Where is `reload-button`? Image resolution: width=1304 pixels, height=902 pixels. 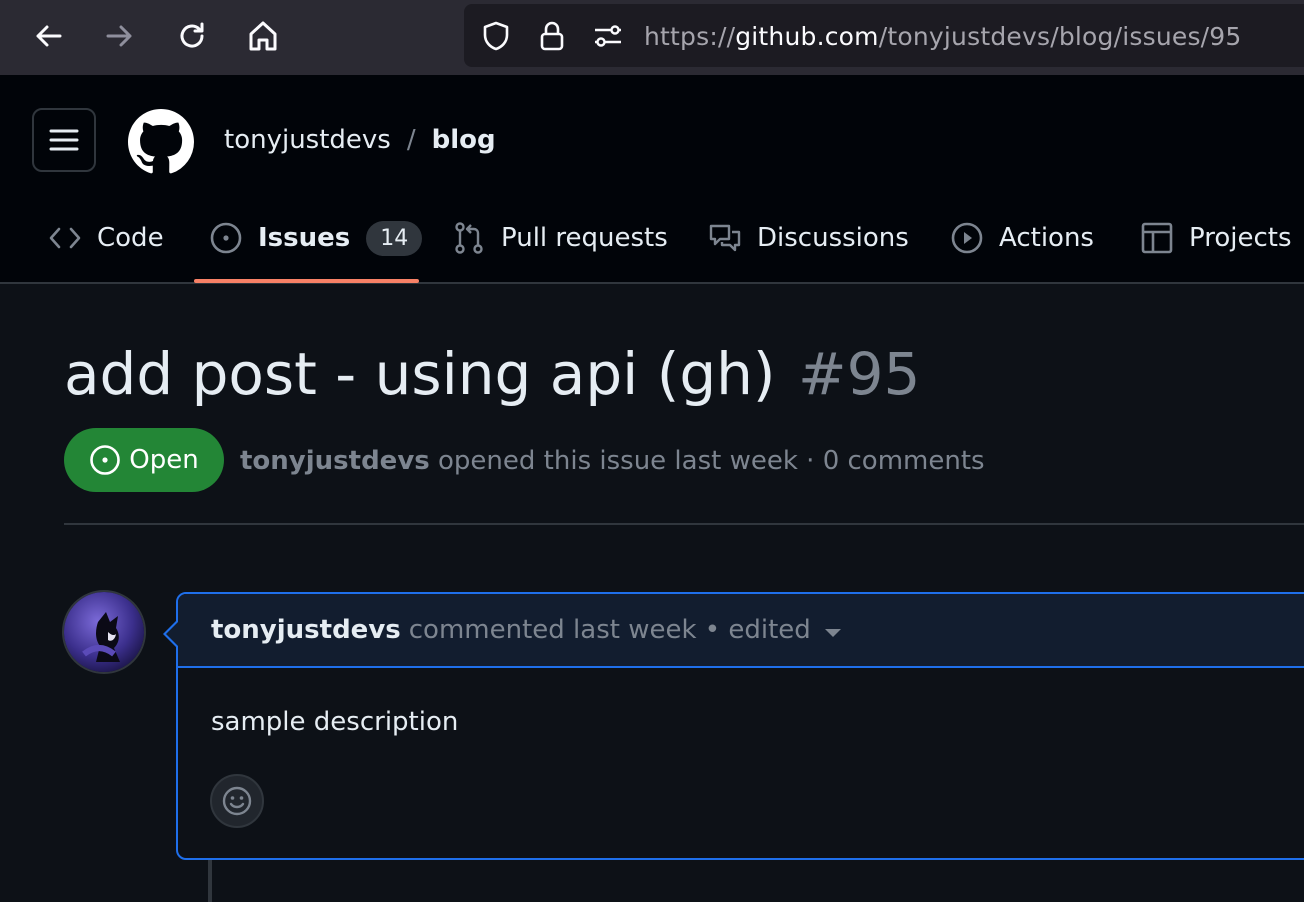
reload-button is located at coordinates (192, 36).